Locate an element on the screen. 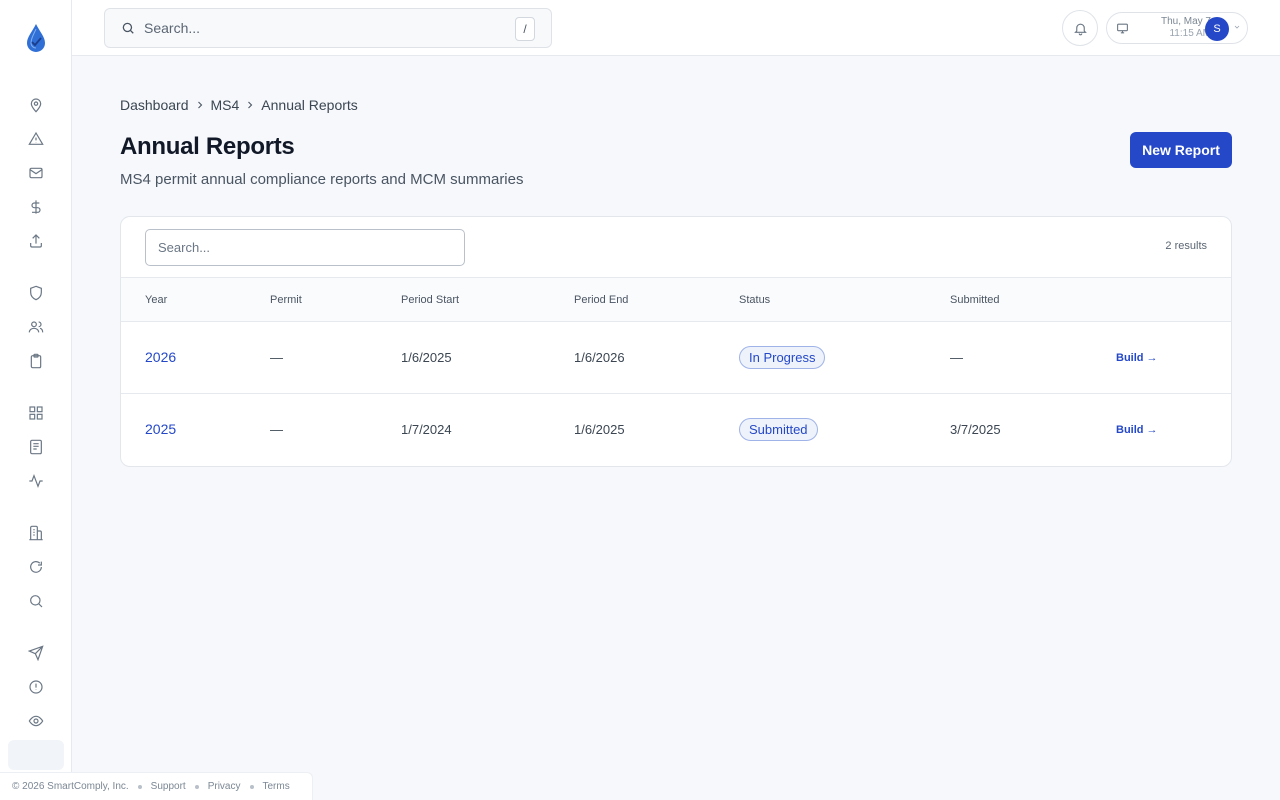 Image resolution: width=1280 pixels, height=800 pixels. results-count: 2 results is located at coordinates (1186, 246).